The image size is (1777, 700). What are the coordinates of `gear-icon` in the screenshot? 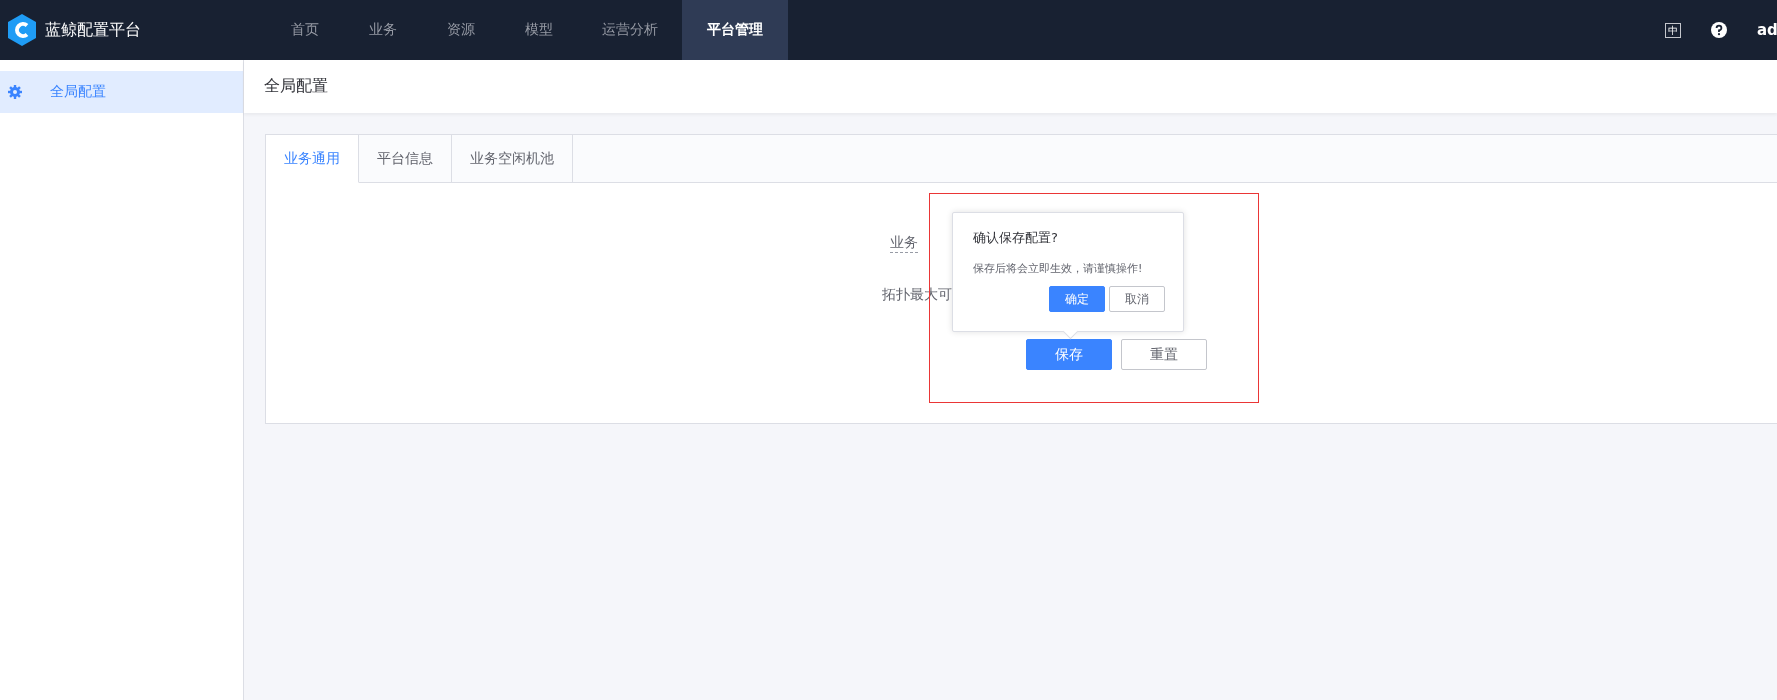 It's located at (15, 92).